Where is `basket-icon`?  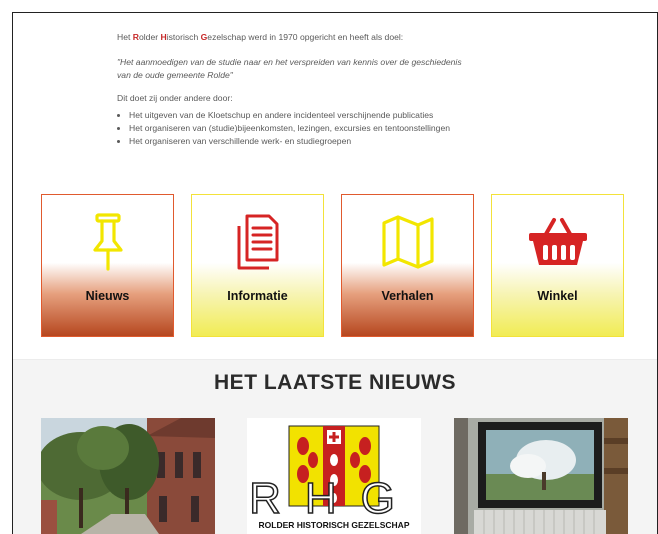
basket-icon is located at coordinates (558, 242).